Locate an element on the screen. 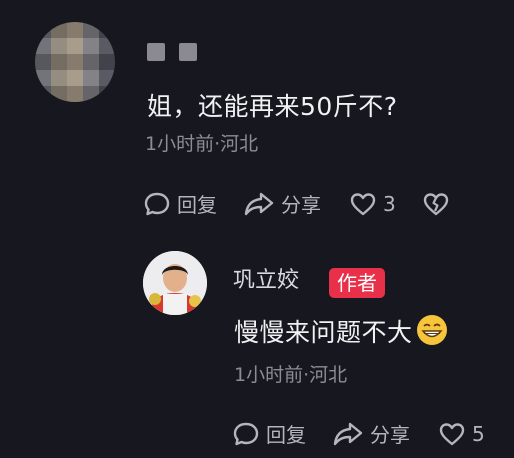 Image resolution: width=514 pixels, height=458 pixels. author-avatar-image is located at coordinates (175, 283).